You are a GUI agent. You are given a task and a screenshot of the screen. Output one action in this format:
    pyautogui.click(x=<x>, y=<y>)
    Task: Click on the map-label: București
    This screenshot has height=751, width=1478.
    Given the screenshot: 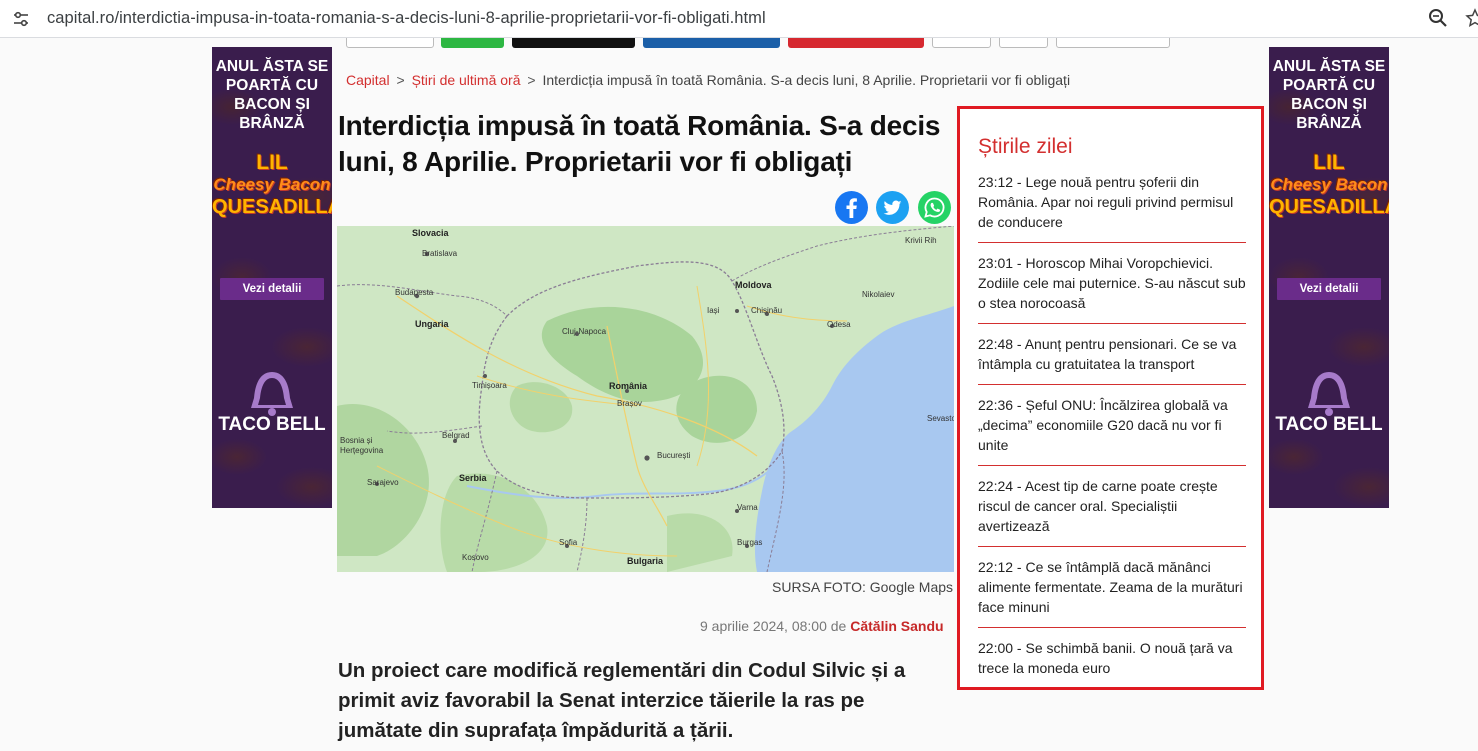 What is the action you would take?
    pyautogui.click(x=674, y=455)
    